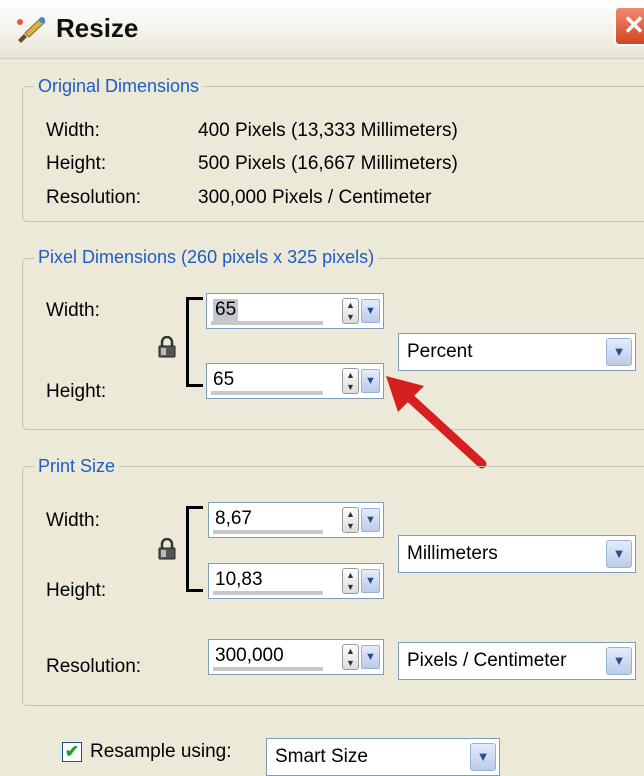  Describe the element at coordinates (223, 380) in the screenshot. I see `pixel-height-input: 65` at that location.